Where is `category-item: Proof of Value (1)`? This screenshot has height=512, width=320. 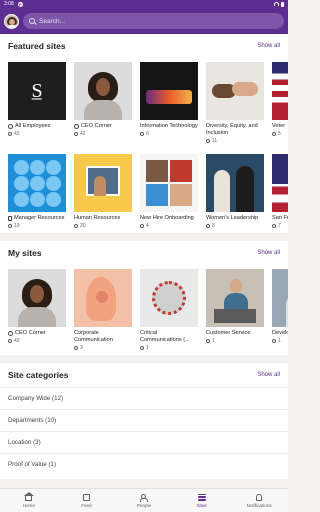 category-item: Proof of Value (1) is located at coordinates (144, 464).